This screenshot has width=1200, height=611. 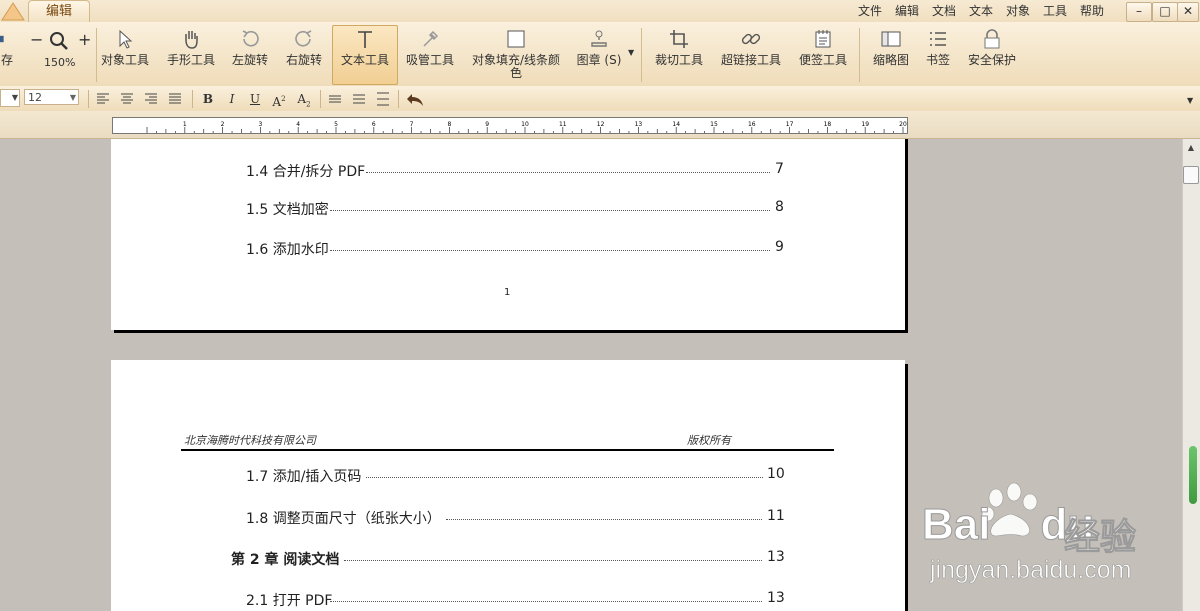 I want to click on font-name-select: ▼, so click(x=10, y=98).